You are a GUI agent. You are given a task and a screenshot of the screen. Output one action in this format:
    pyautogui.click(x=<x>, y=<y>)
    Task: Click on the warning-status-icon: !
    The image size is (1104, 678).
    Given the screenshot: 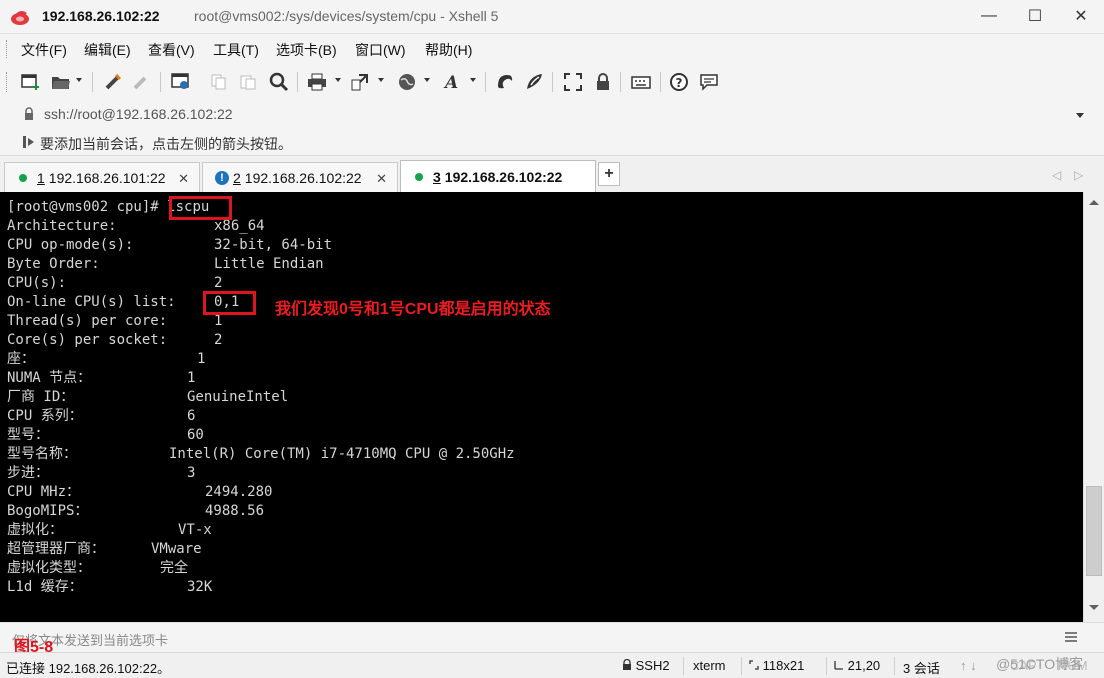 What is the action you would take?
    pyautogui.click(x=222, y=177)
    